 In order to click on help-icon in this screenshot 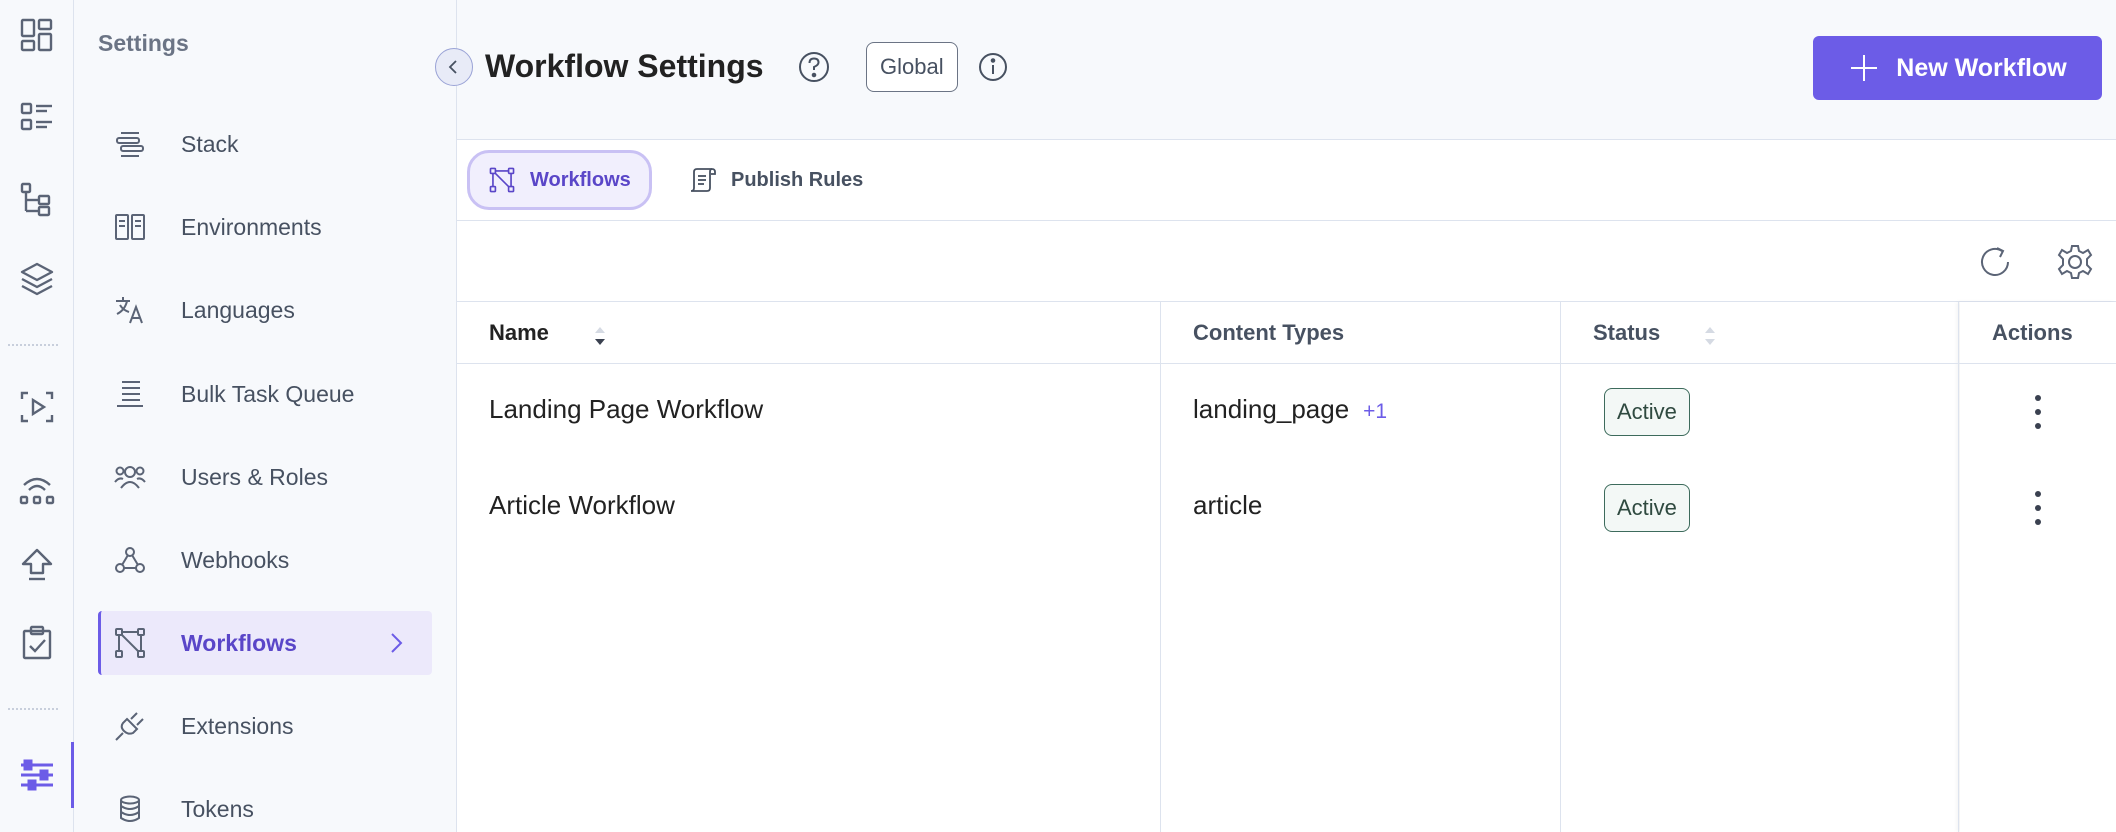, I will do `click(814, 67)`.